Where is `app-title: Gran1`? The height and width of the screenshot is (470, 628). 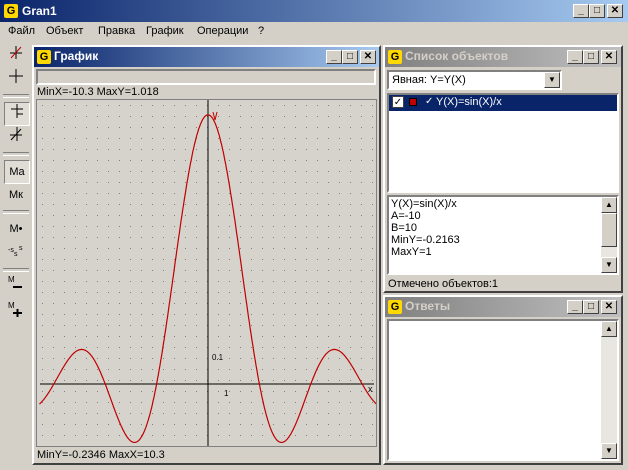
app-title: Gran1 is located at coordinates (39, 11).